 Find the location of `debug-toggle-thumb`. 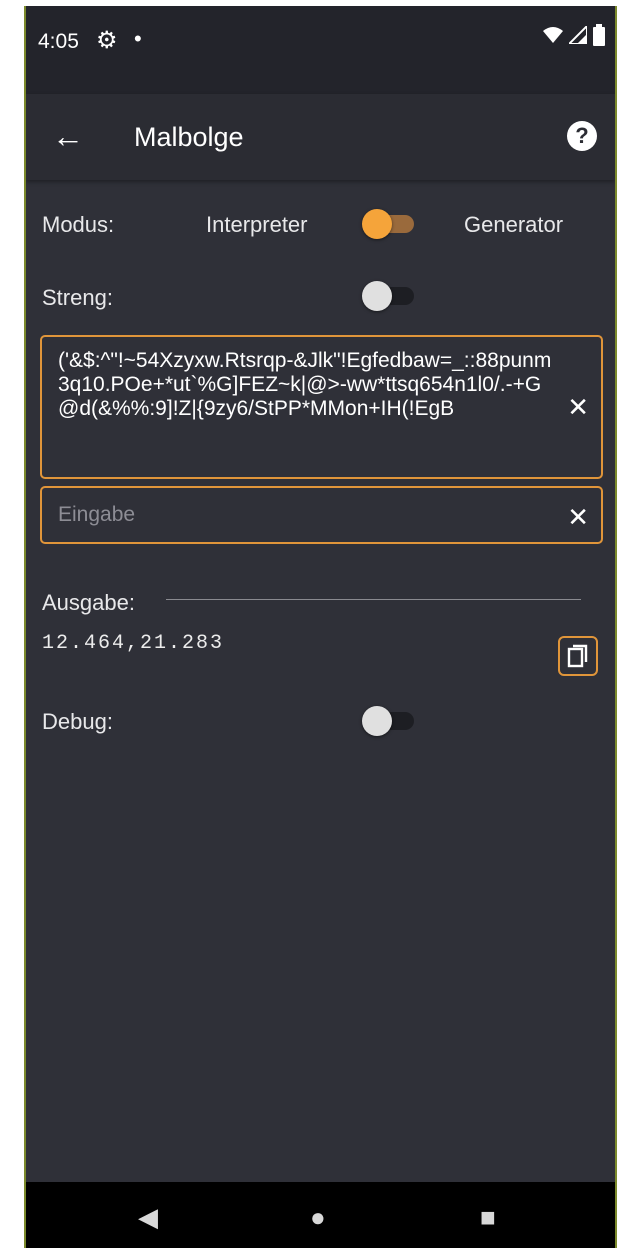

debug-toggle-thumb is located at coordinates (377, 721).